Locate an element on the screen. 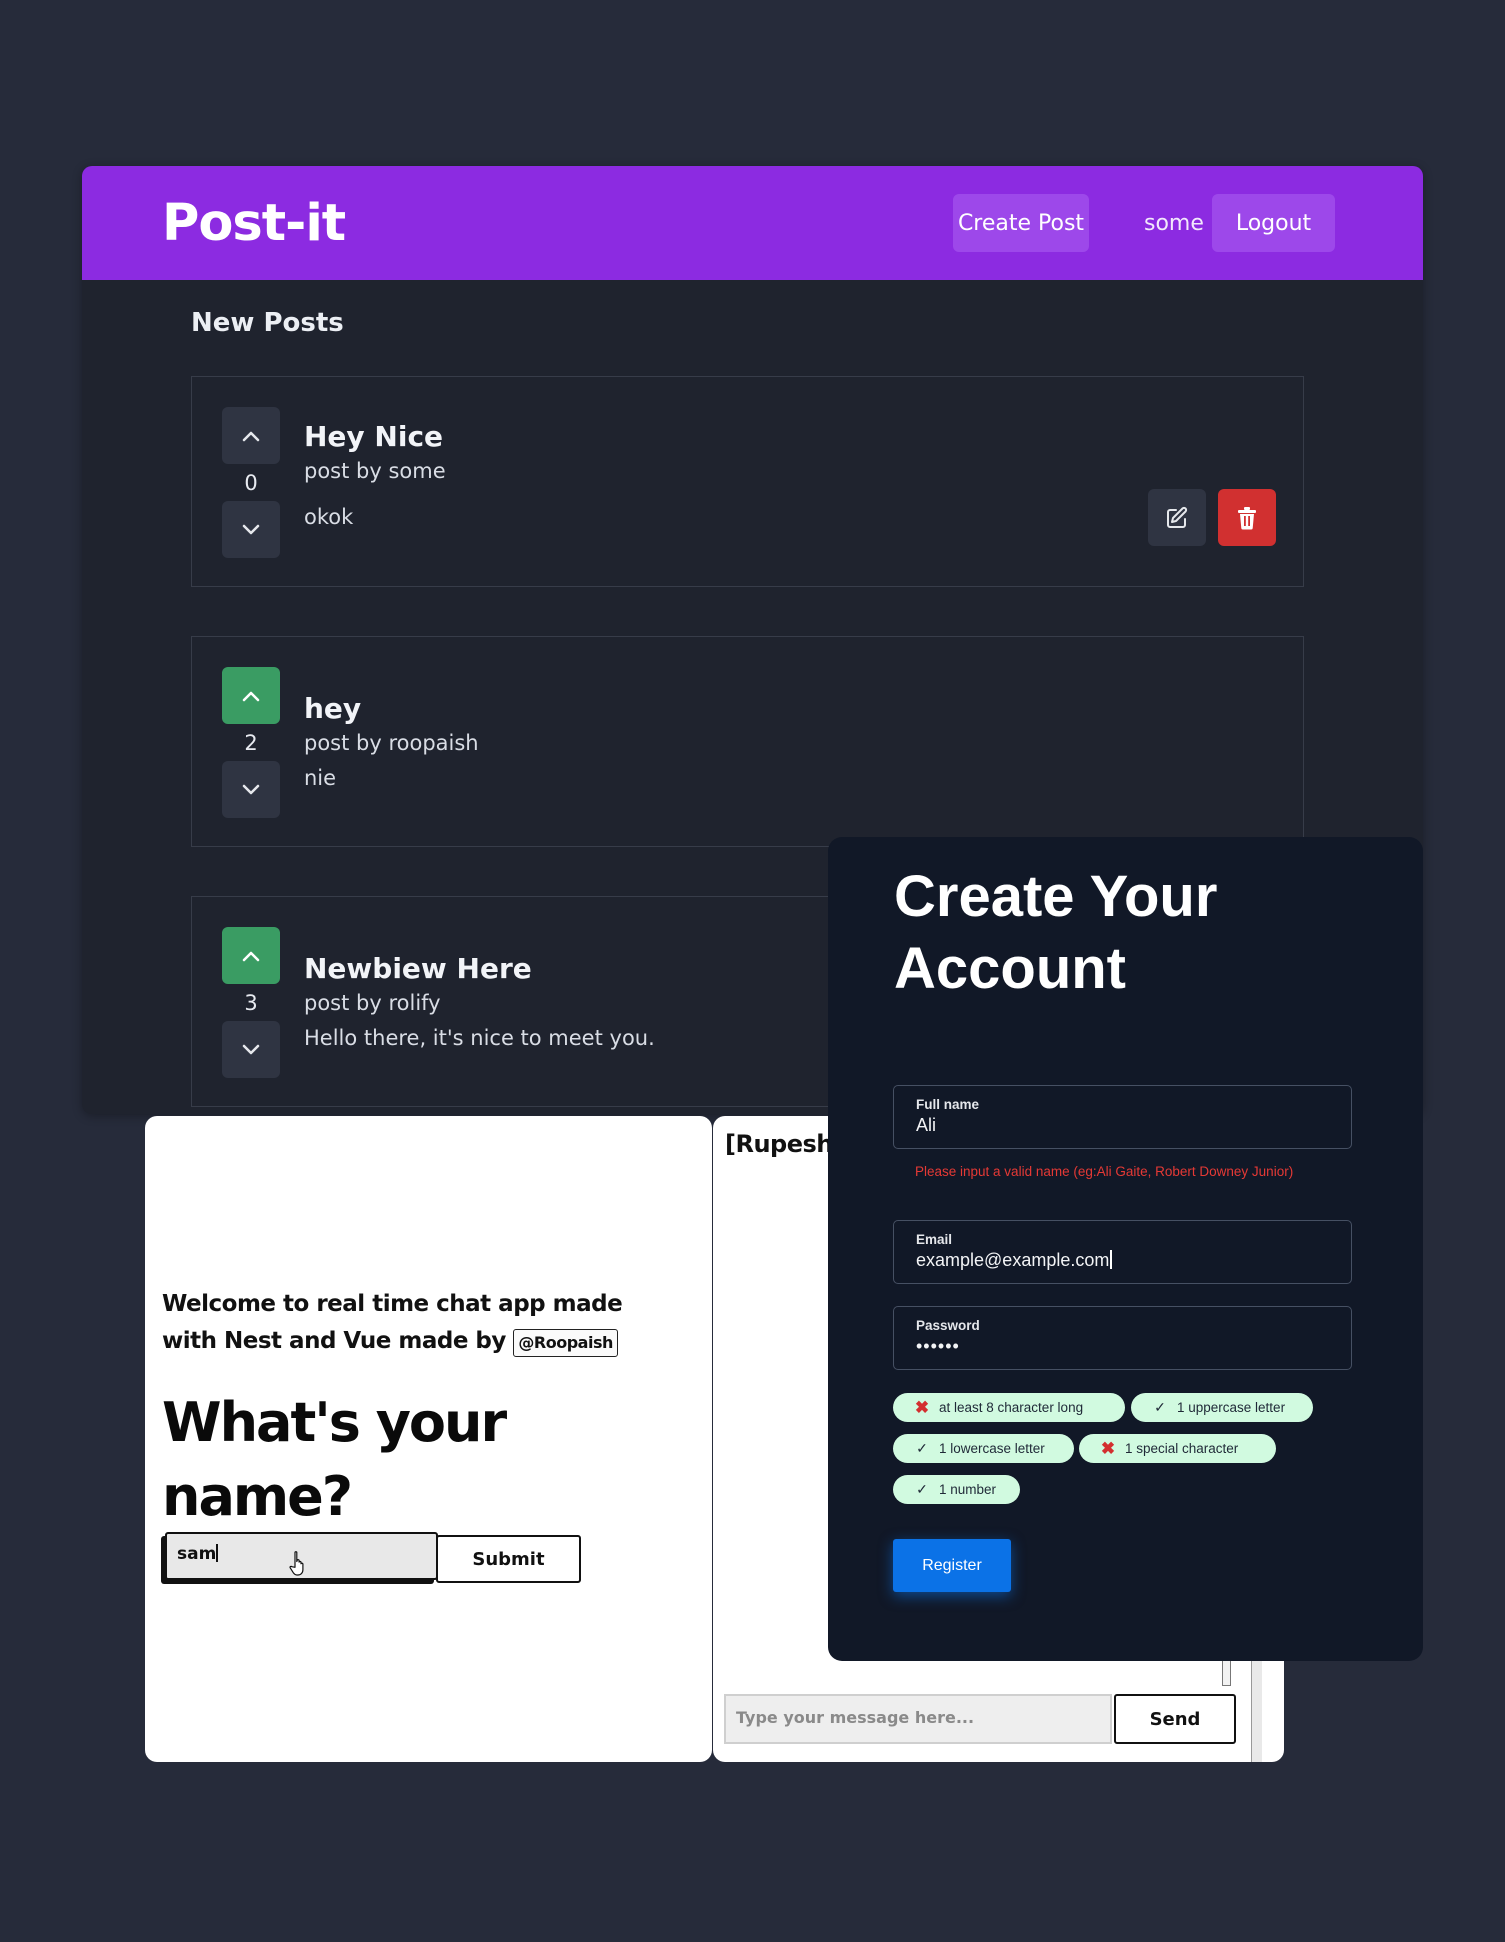 Image resolution: width=1505 pixels, height=1942 pixels. register-button: Register is located at coordinates (952, 1565).